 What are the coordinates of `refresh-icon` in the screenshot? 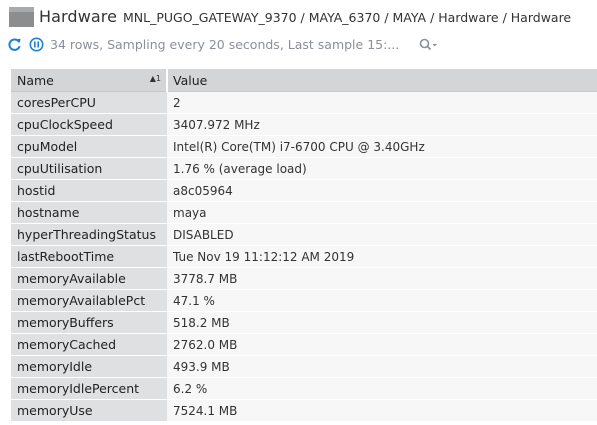 It's located at (14, 44).